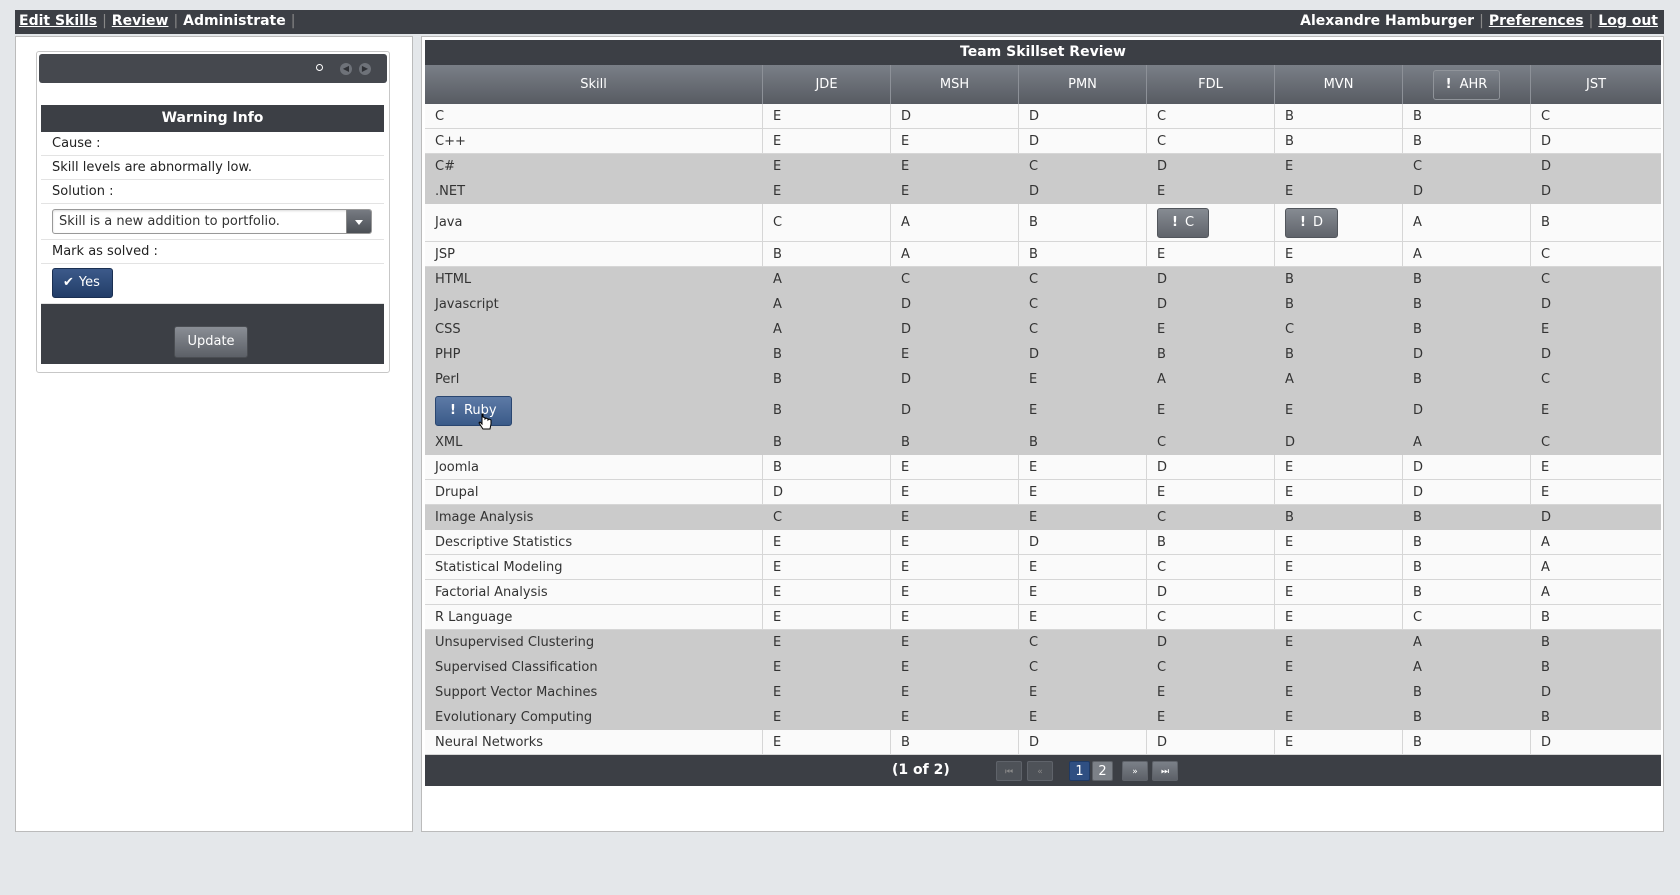 The width and height of the screenshot is (1680, 895). I want to click on column-header-jde: JDE, so click(827, 84).